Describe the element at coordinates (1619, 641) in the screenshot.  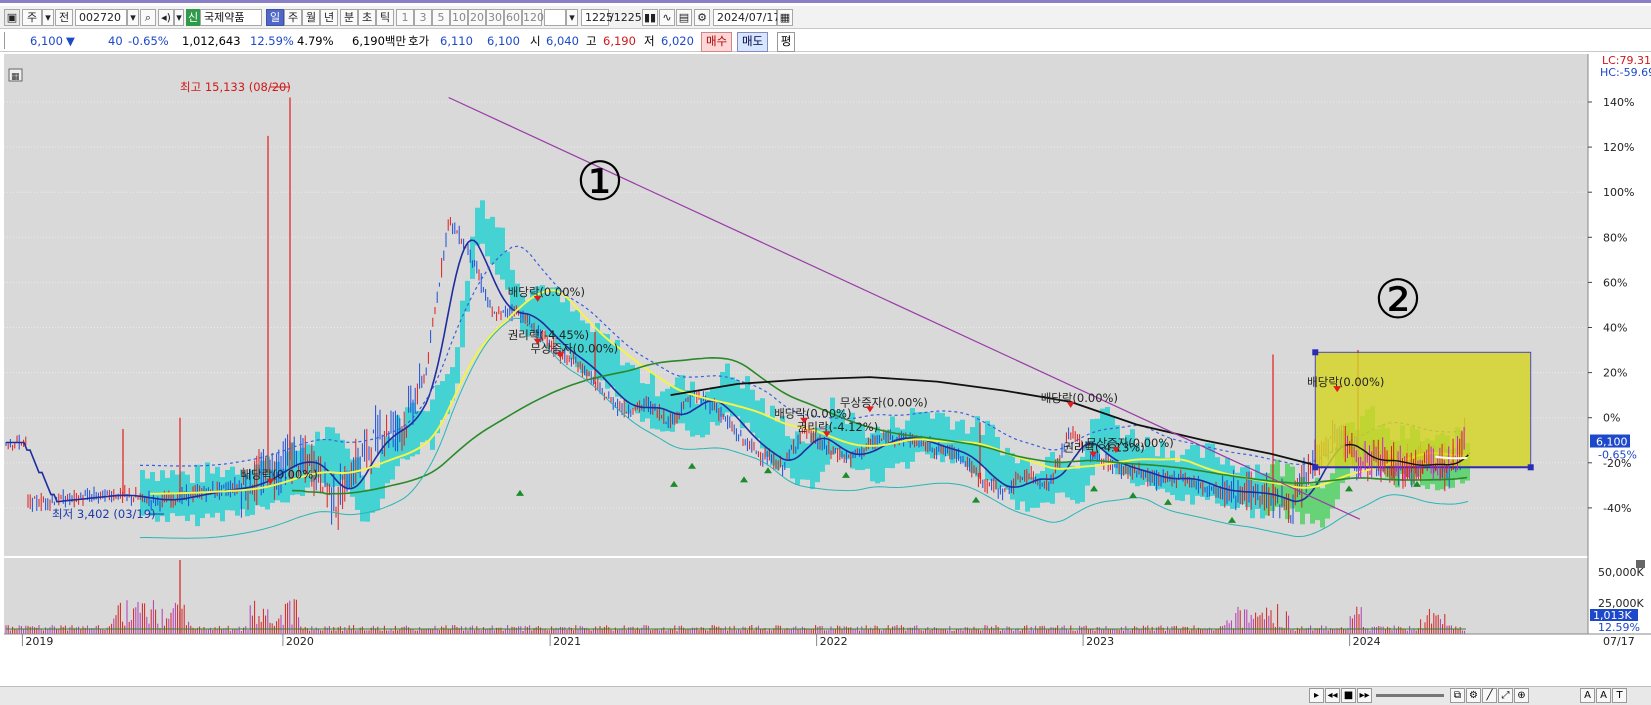
I see `x-tick-label: 07/17` at that location.